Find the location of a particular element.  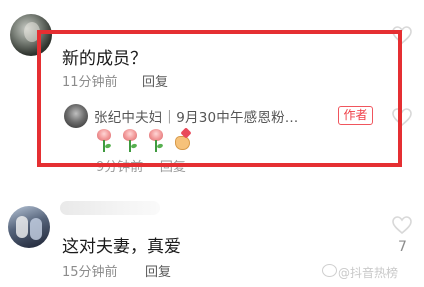

heart-like-icon is located at coordinates (402, 225).